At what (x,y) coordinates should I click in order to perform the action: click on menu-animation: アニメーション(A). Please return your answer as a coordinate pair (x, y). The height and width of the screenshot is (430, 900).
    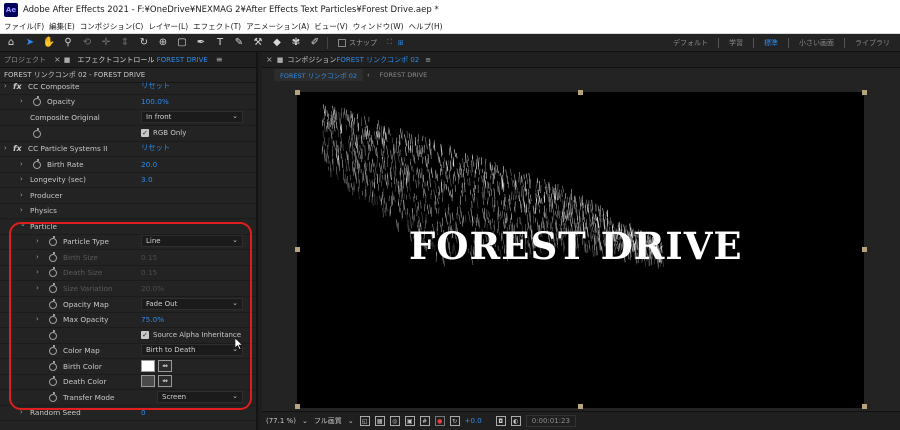
    Looking at the image, I should click on (277, 26).